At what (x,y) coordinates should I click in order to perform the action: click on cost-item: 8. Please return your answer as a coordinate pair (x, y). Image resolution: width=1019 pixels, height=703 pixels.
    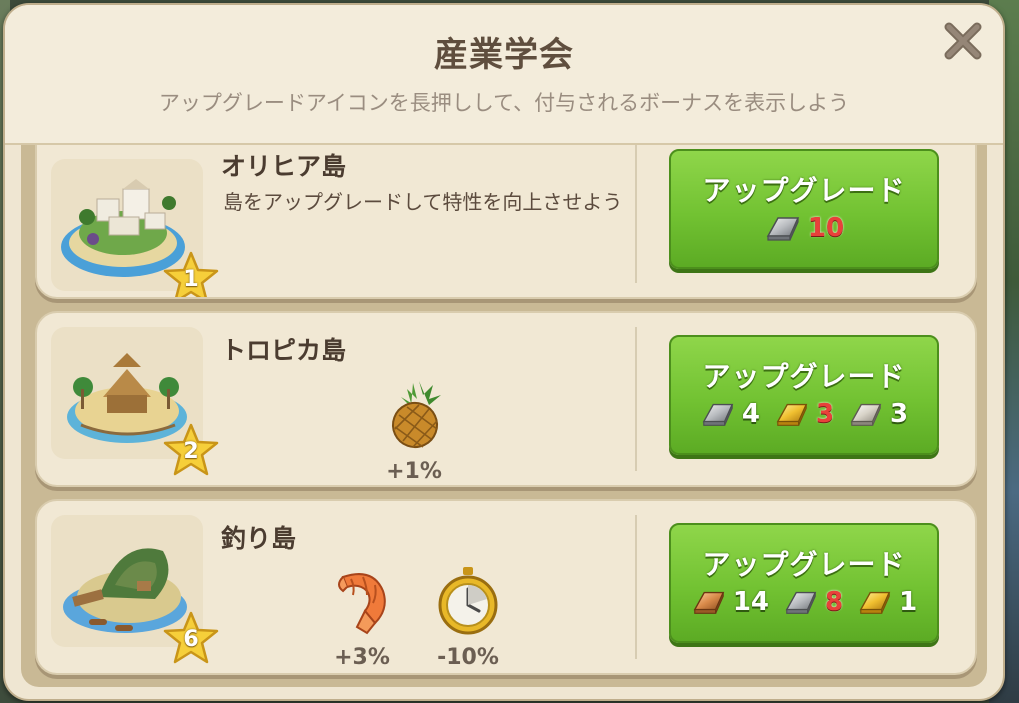
    Looking at the image, I should click on (813, 602).